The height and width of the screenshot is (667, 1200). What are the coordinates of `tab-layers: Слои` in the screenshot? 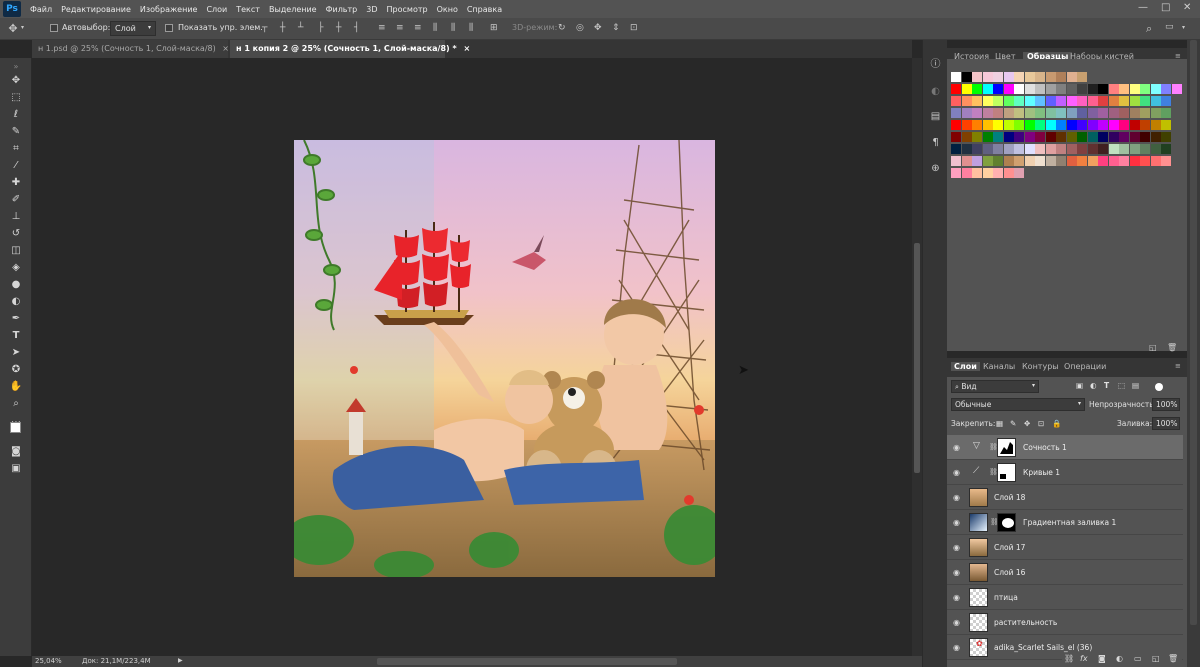 It's located at (965, 366).